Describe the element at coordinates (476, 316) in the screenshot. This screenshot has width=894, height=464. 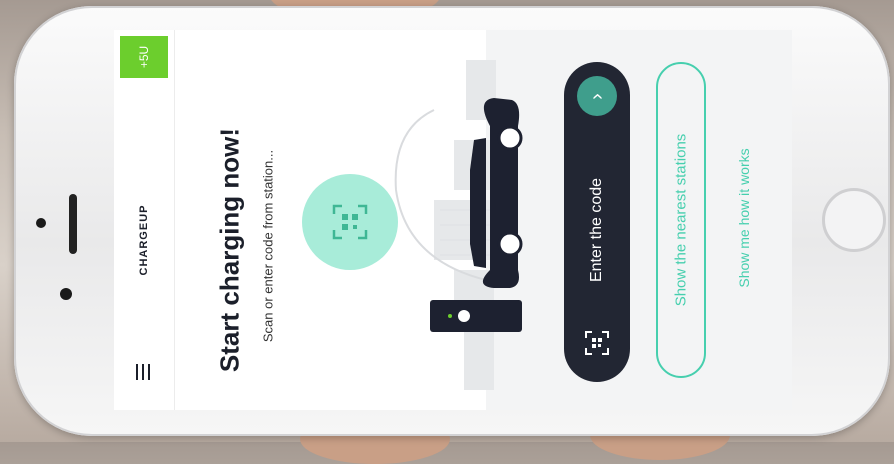
I see `charging-station-illustration` at that location.